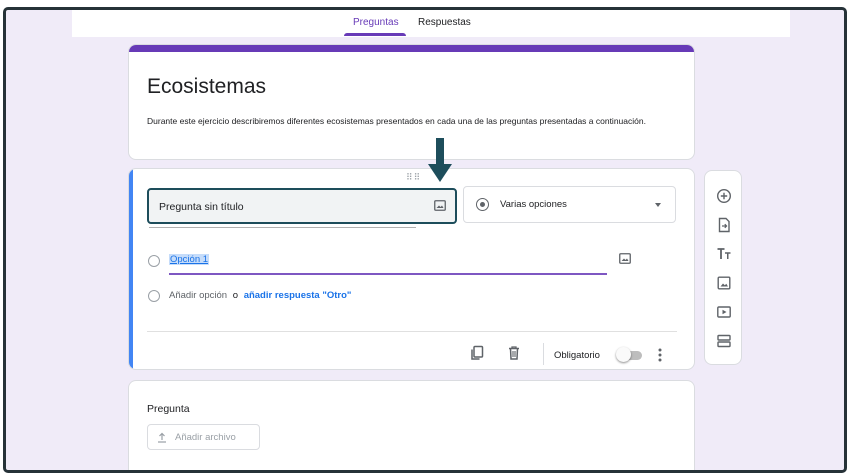  What do you see at coordinates (723, 267) in the screenshot?
I see `side-toolbar` at bounding box center [723, 267].